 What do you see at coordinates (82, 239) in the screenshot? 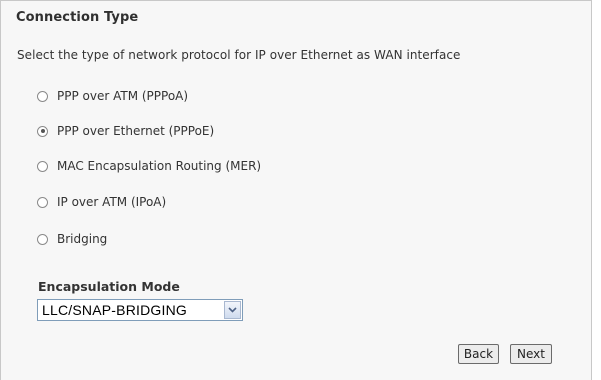
I see `radio-bridging-label: Bridging` at bounding box center [82, 239].